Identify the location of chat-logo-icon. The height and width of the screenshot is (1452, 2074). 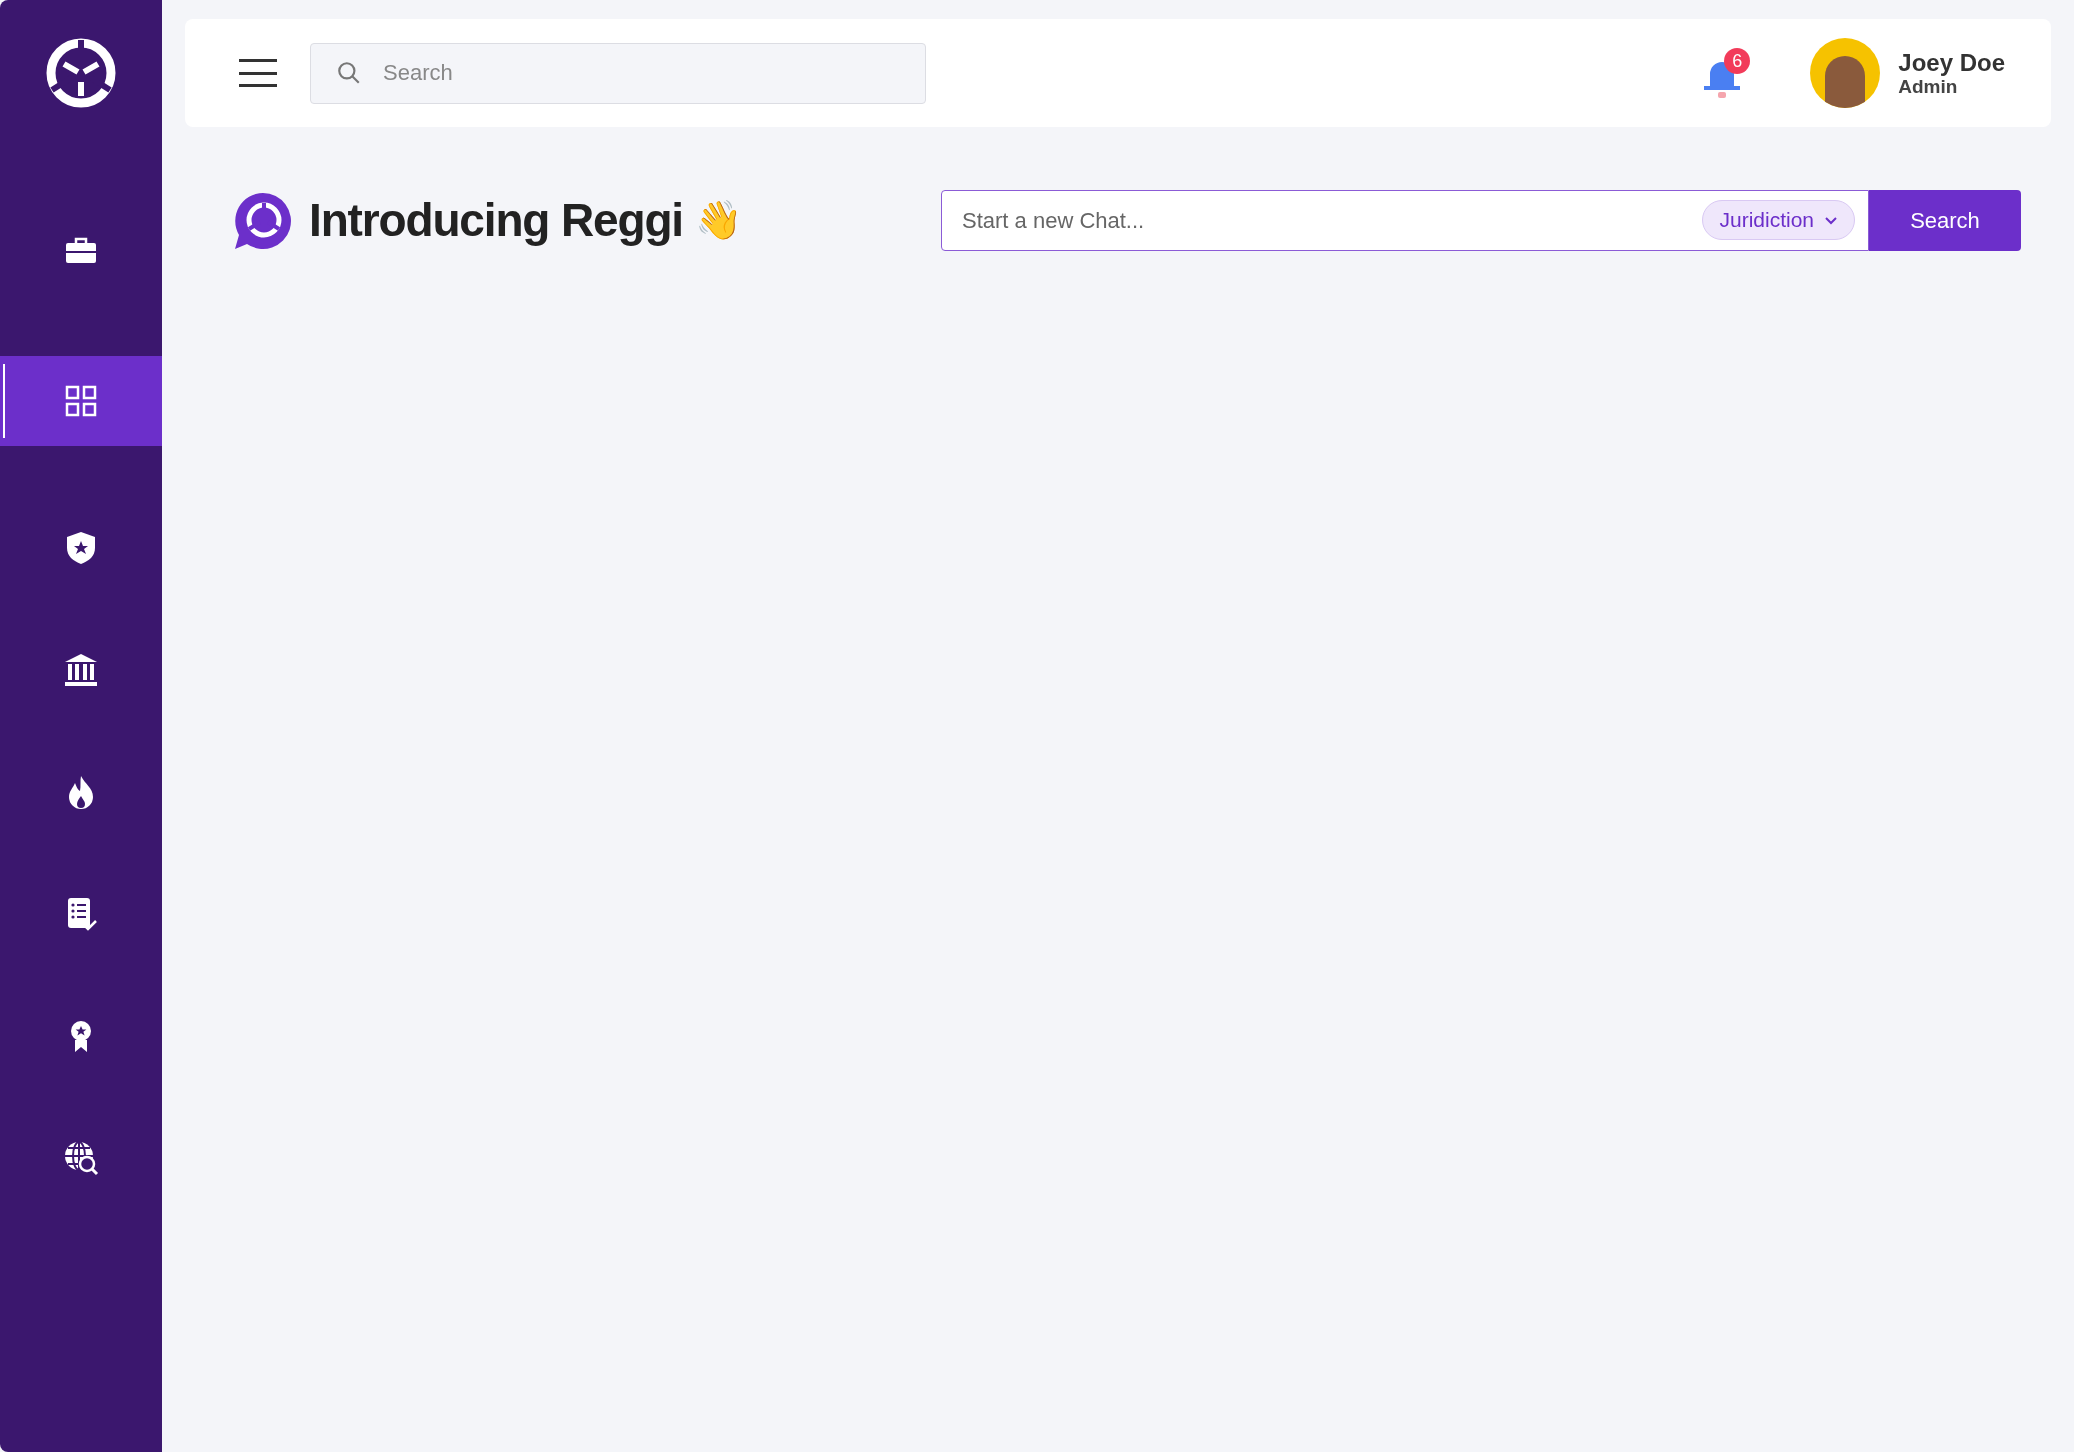
(263, 220).